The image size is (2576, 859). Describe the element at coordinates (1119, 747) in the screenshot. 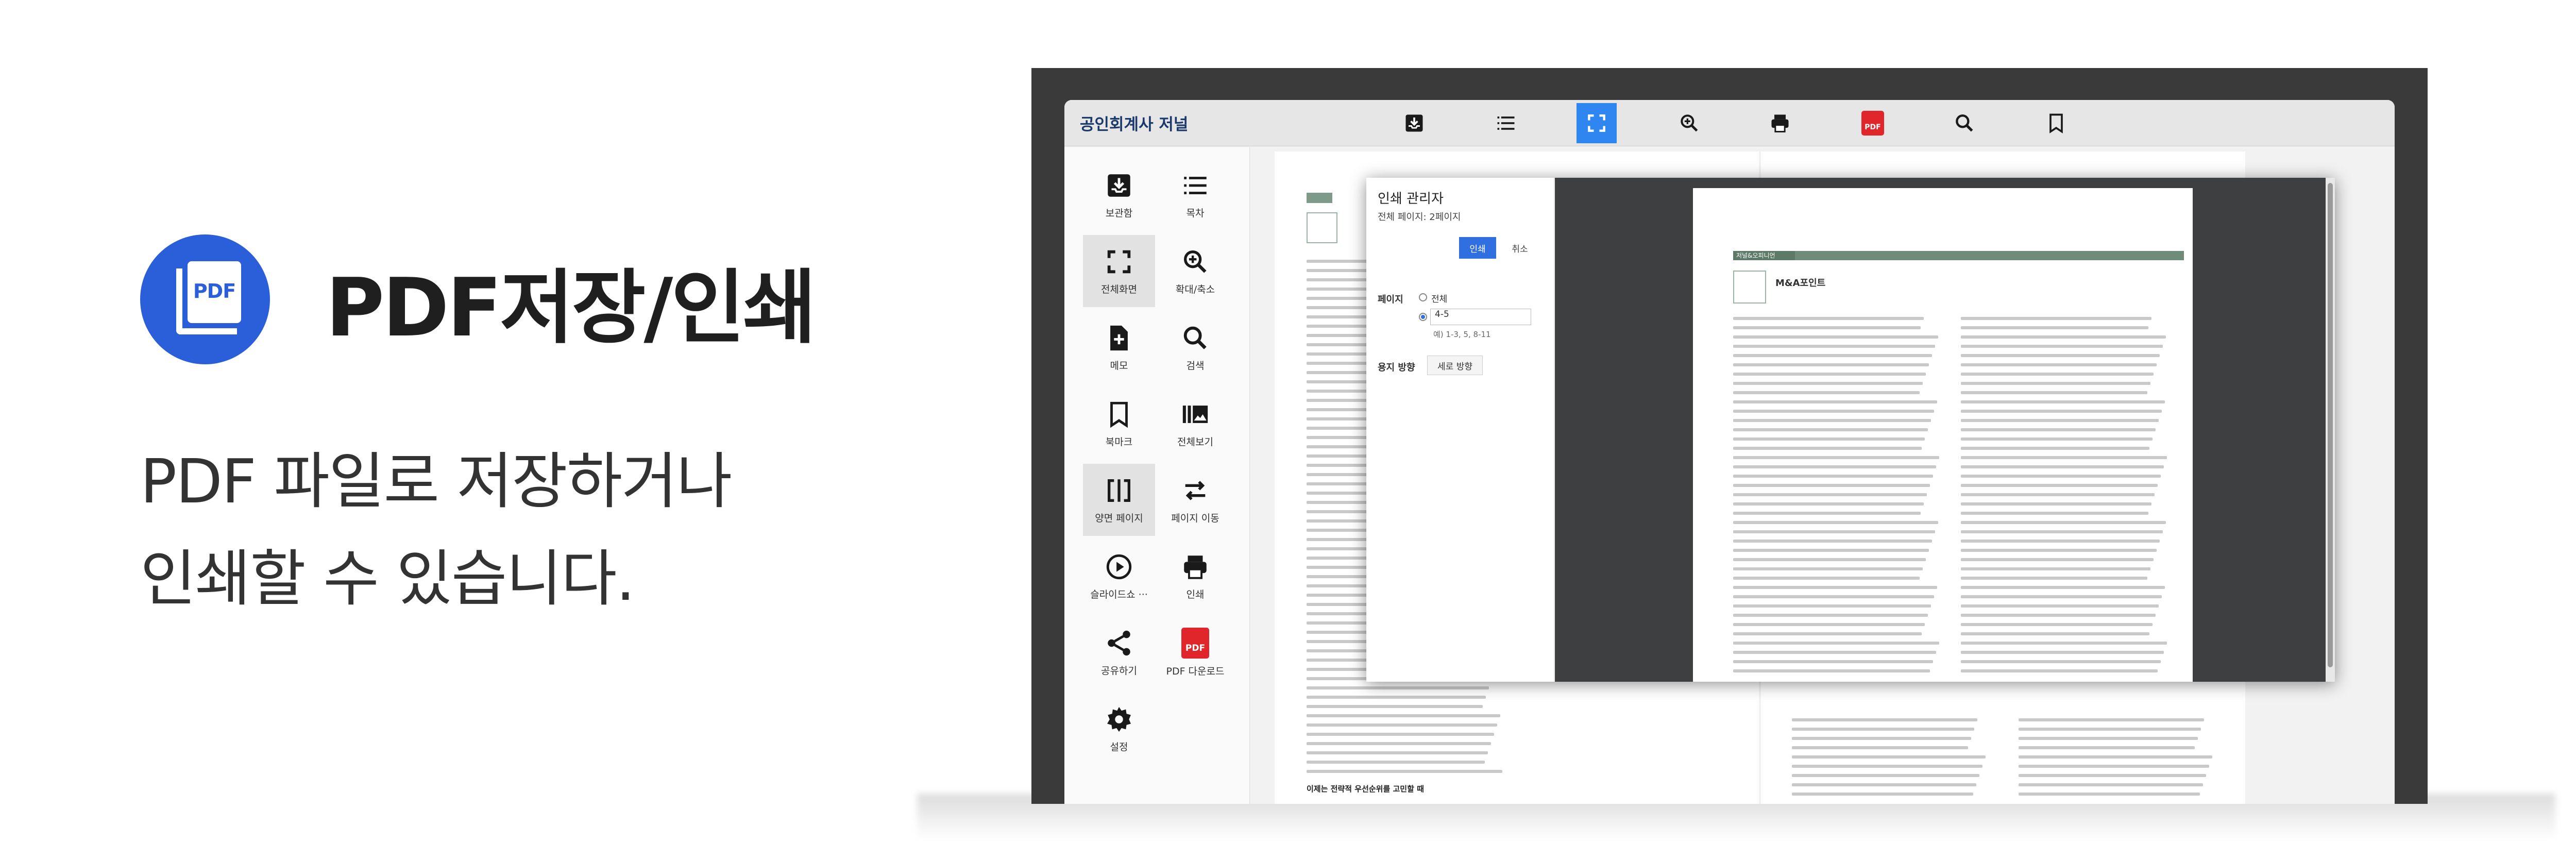

I see `sidebar-item-label: 설정` at that location.